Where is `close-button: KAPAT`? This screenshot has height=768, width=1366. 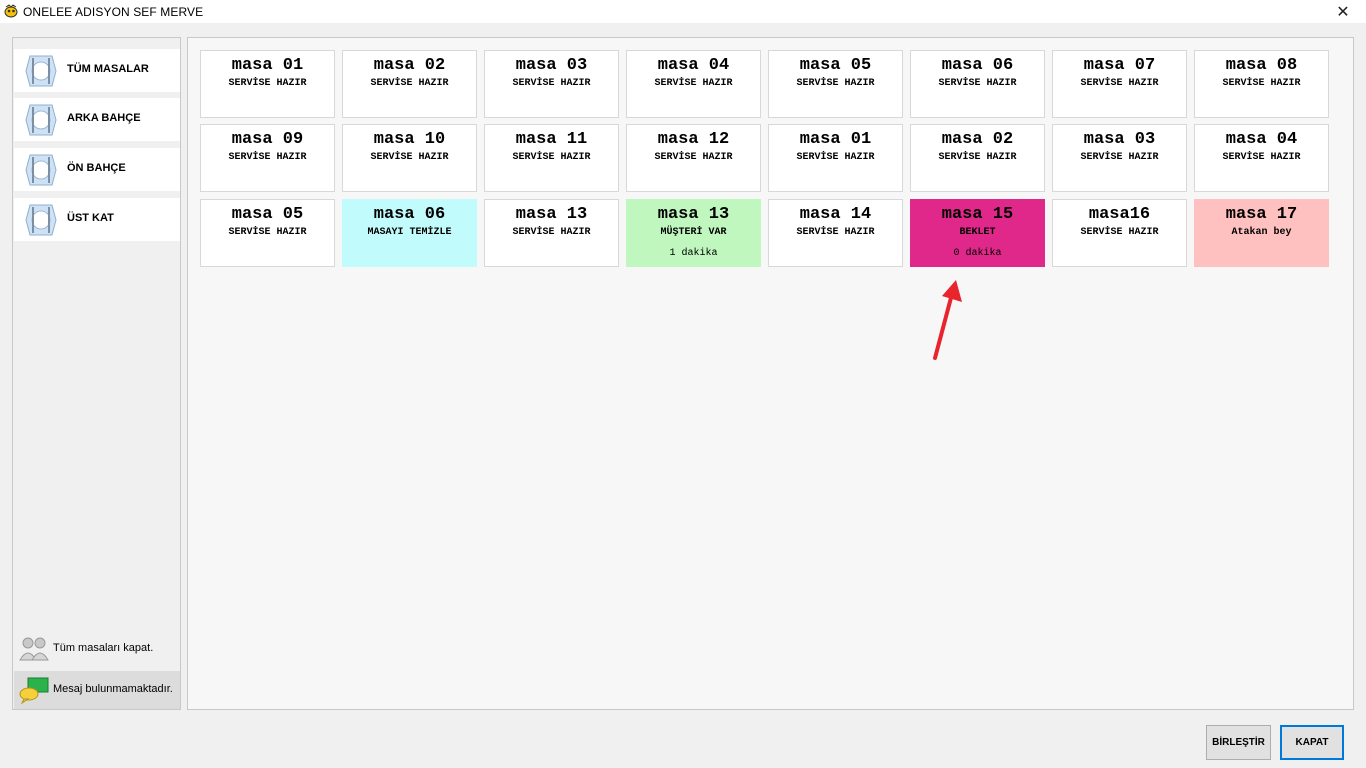 close-button: KAPAT is located at coordinates (1312, 742).